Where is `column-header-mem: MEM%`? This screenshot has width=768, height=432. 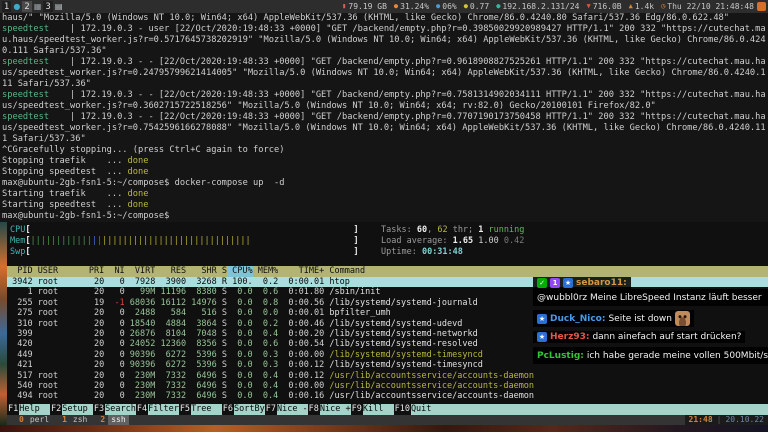
column-header-mem: MEM% is located at coordinates (265, 271).